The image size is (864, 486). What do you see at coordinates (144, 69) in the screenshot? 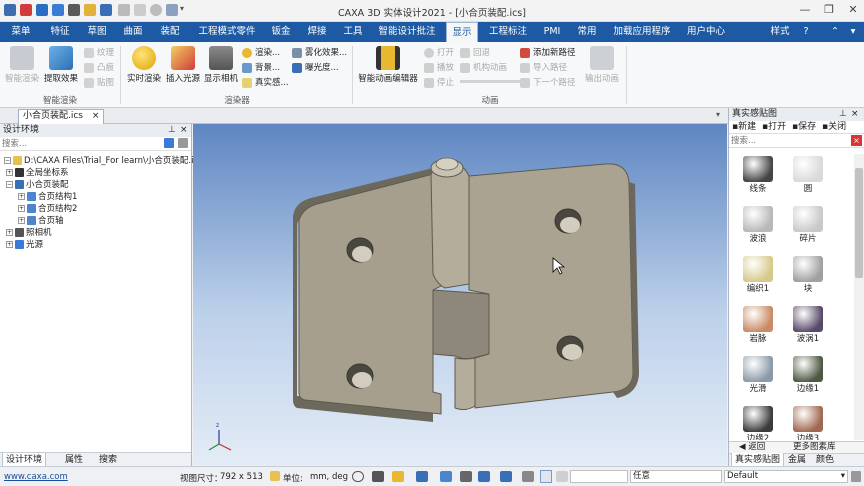
I see `realtime-render-button: 实时渲染` at bounding box center [144, 69].